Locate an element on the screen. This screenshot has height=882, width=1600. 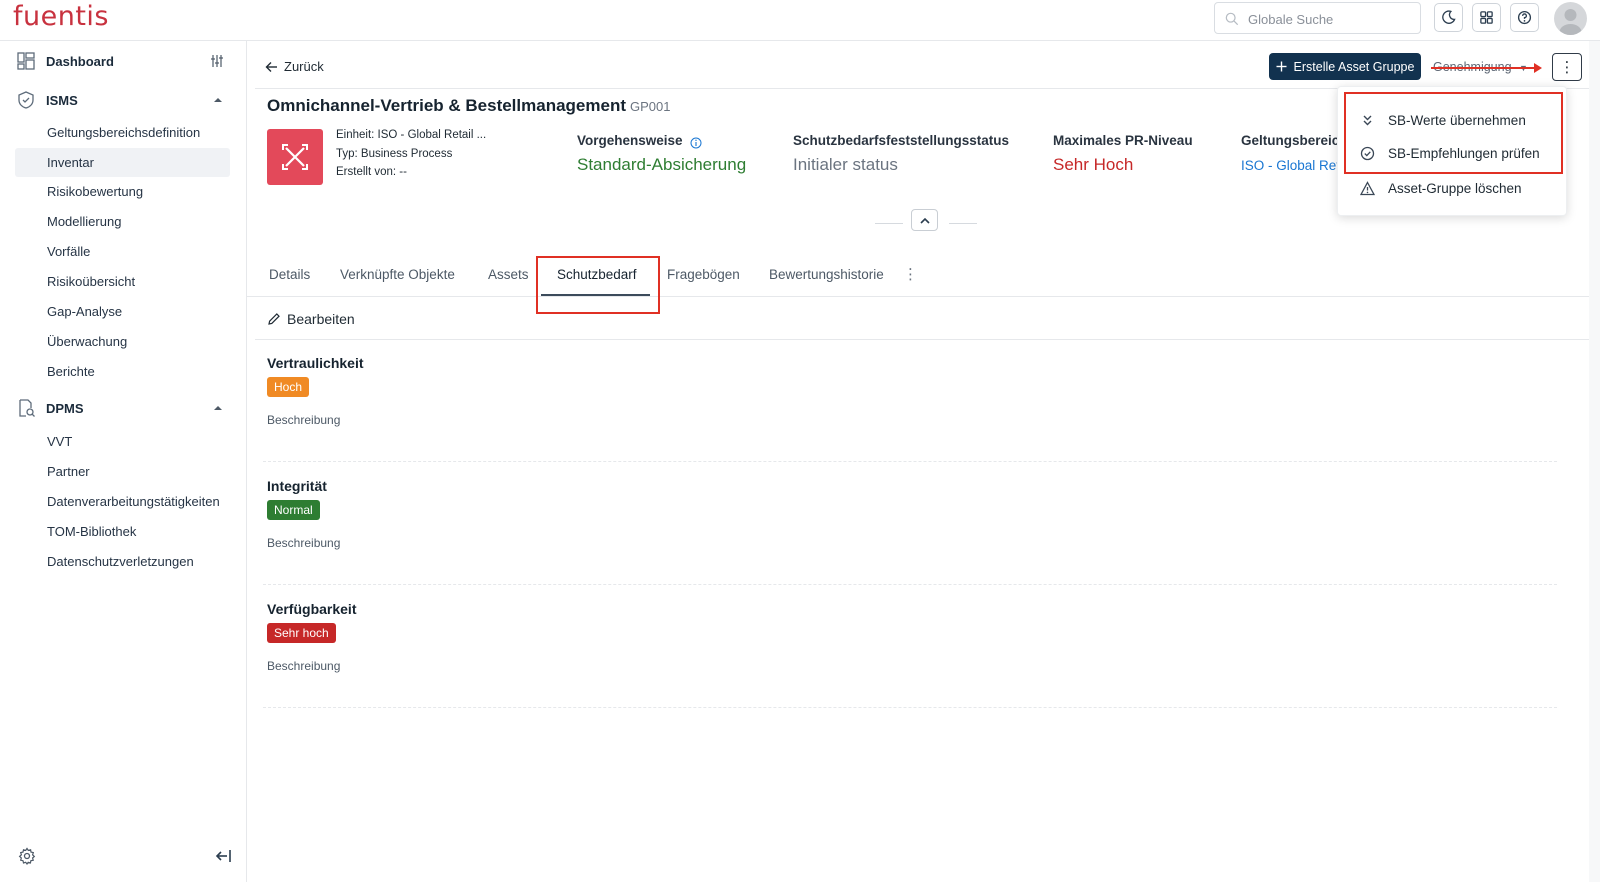
sidebar-item-datenverarbeitungstaetigkeiten: Datenverarbeitungstätigkeiten is located at coordinates (122, 501).